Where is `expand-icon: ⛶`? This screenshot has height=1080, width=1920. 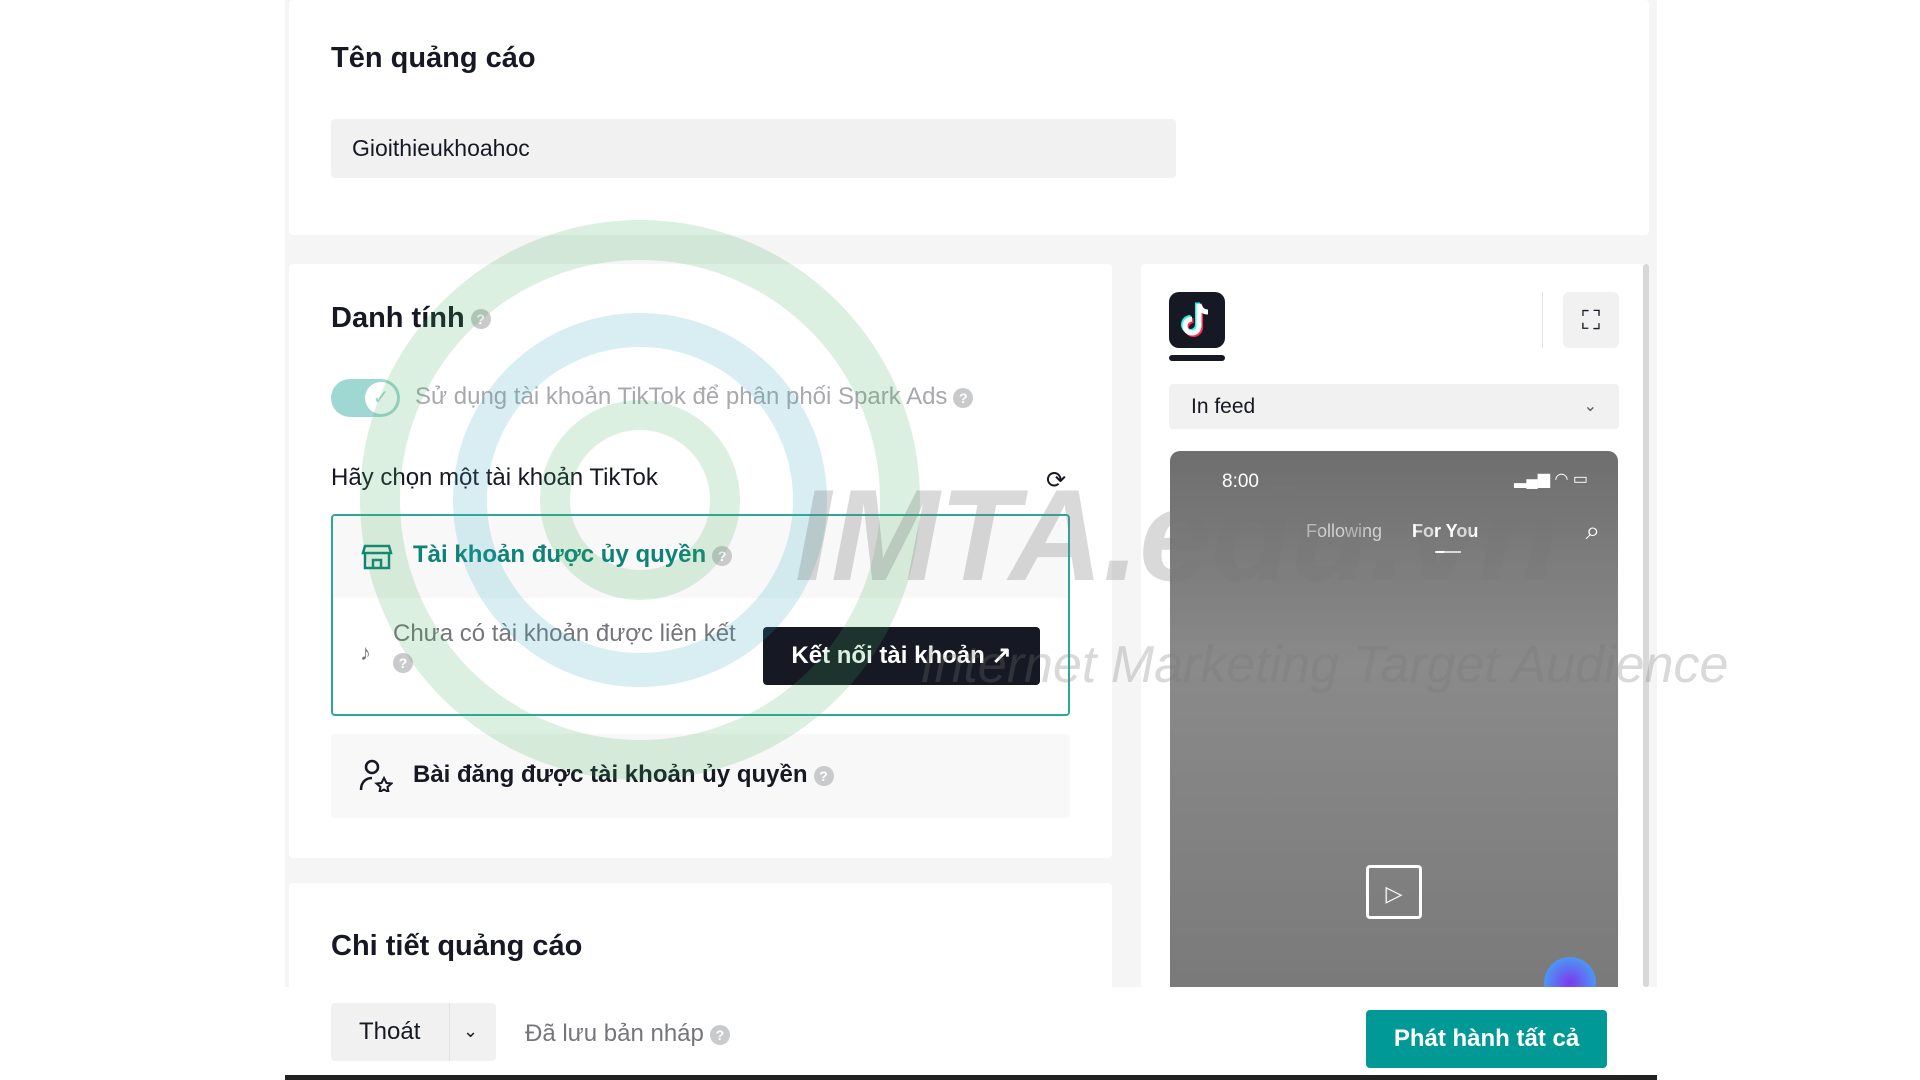 expand-icon: ⛶ is located at coordinates (1591, 320).